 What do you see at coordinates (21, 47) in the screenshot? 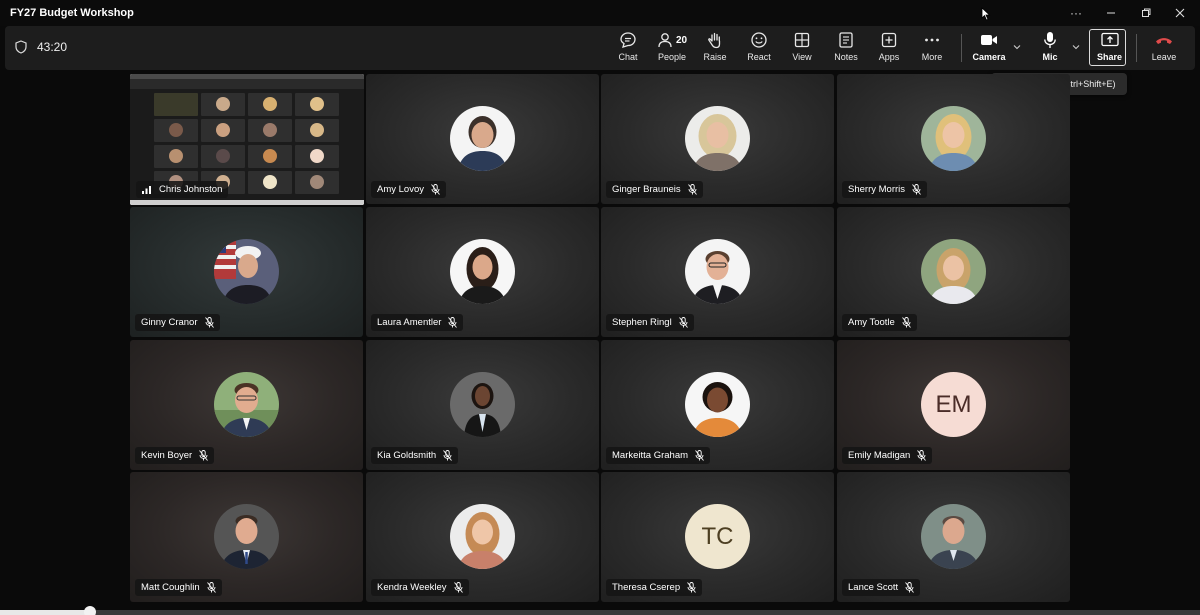
I see `shield-icon` at bounding box center [21, 47].